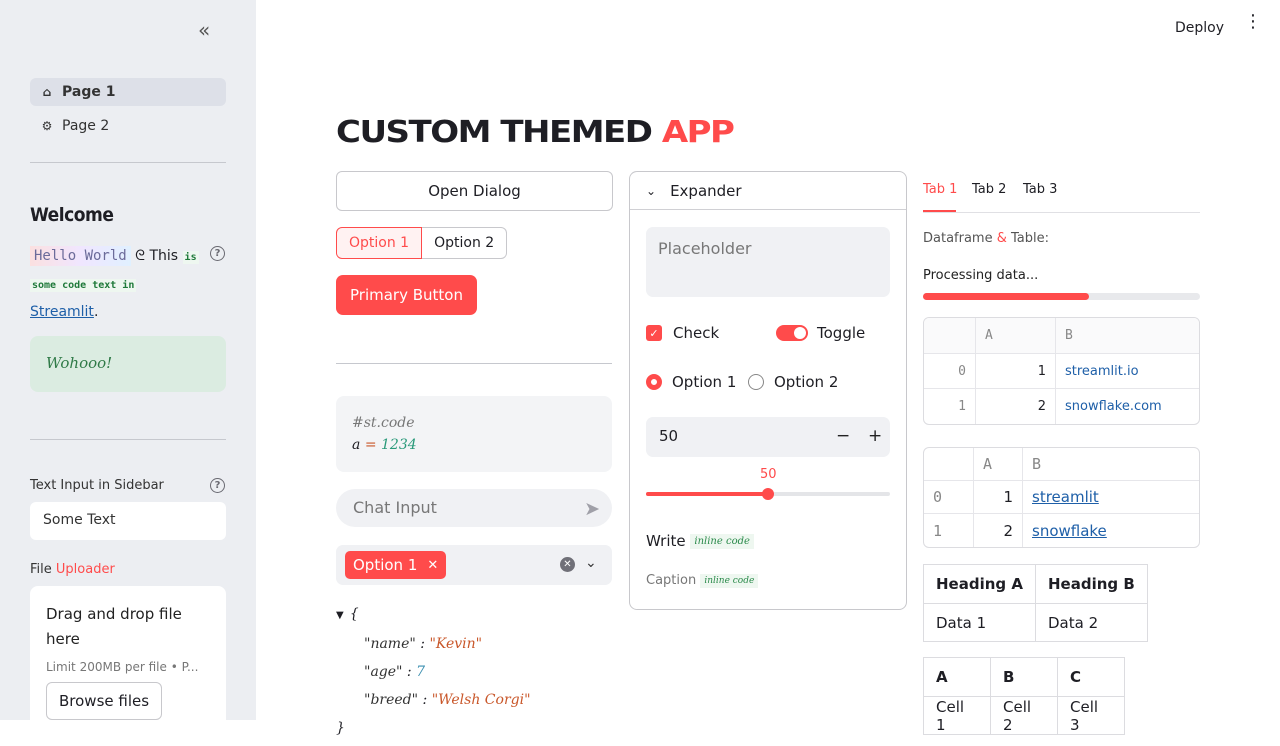 This screenshot has height=746, width=1280. Describe the element at coordinates (768, 191) in the screenshot. I see `expander-header: ⌄ Expander` at that location.